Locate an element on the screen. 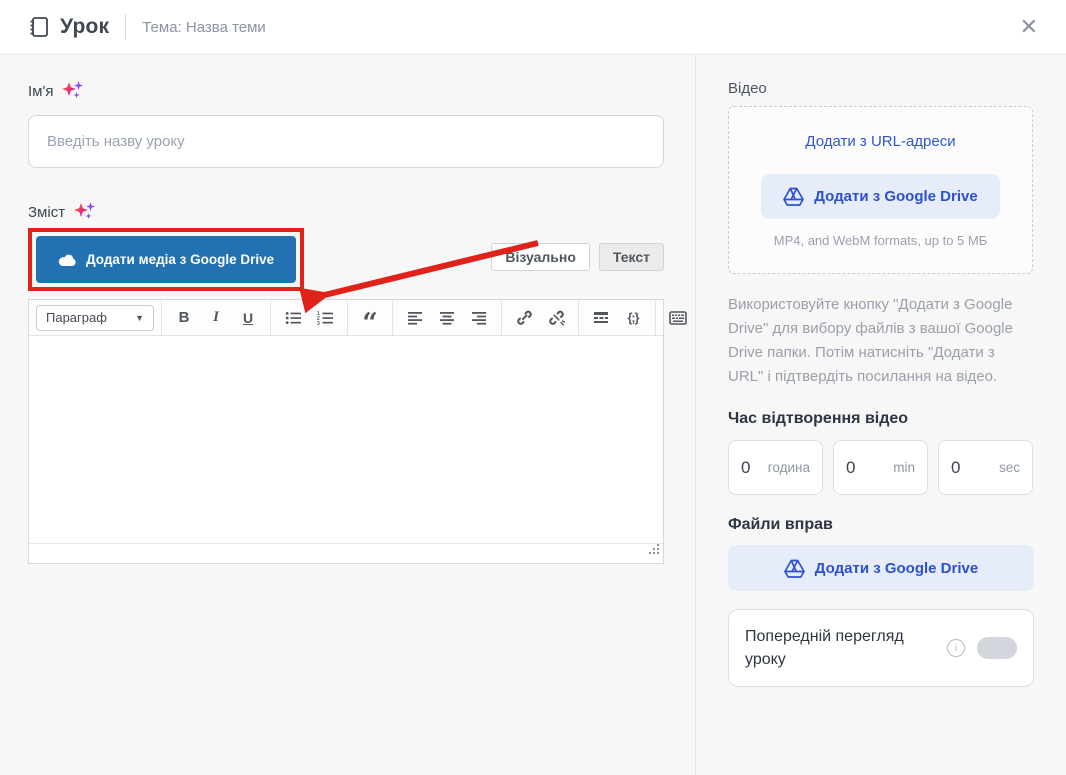 This screenshot has width=1066, height=775. video-section-label: Відео is located at coordinates (747, 88).